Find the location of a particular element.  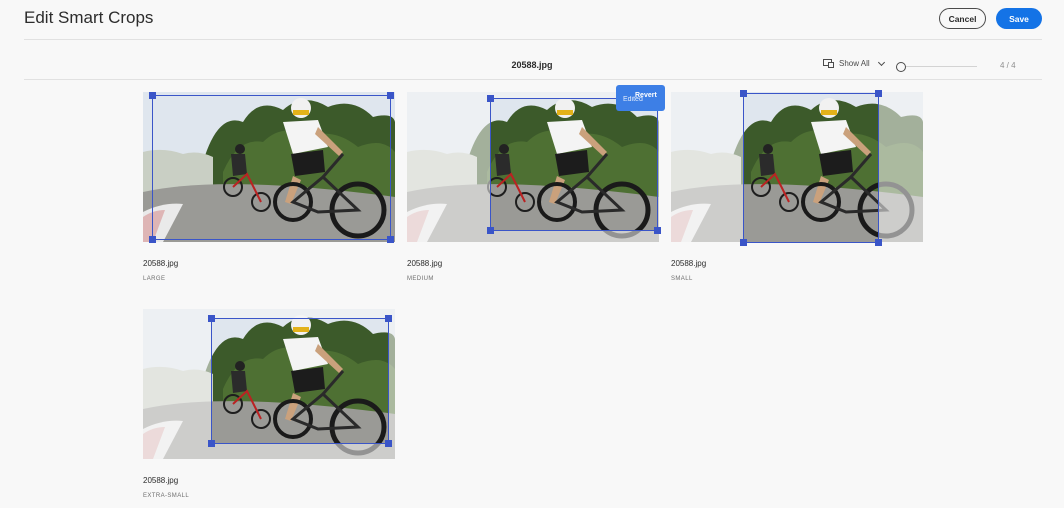

card-size-label: LARGE is located at coordinates (154, 279).